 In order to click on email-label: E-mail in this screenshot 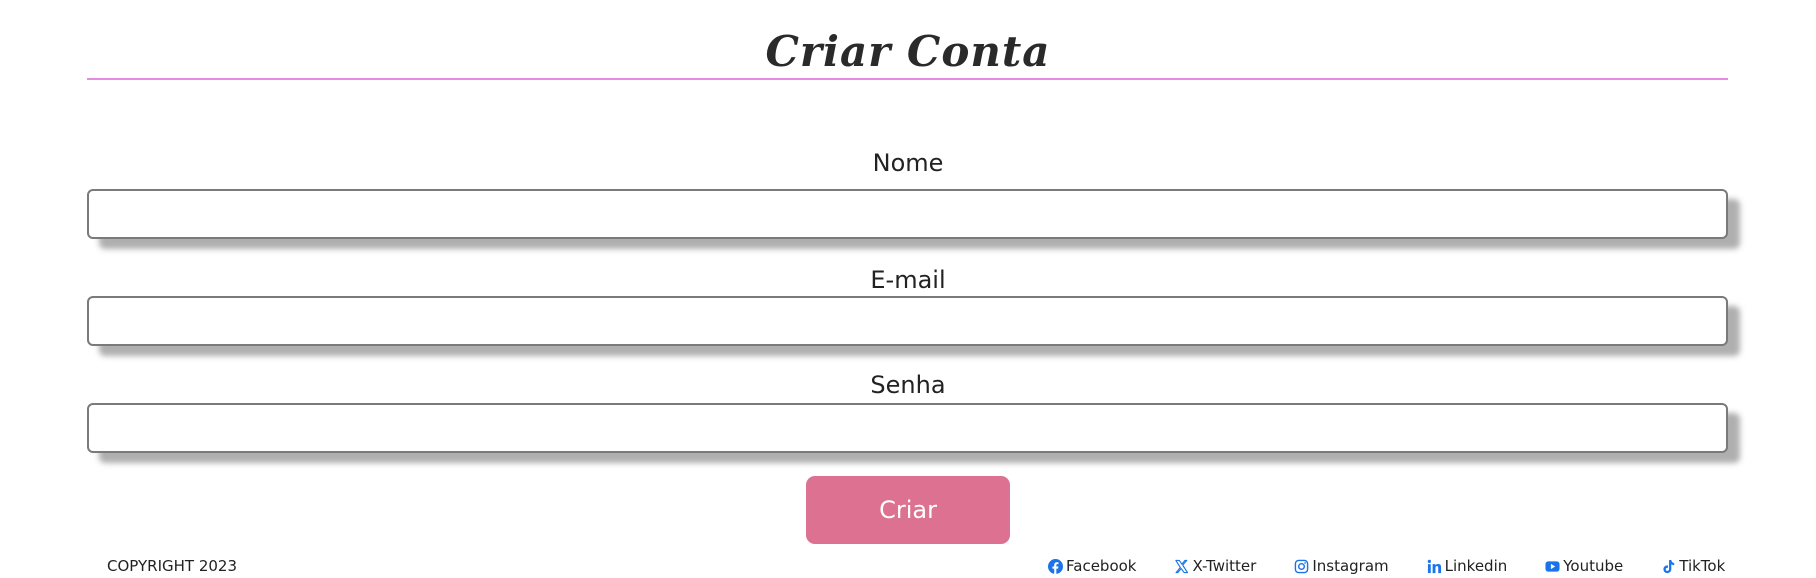, I will do `click(908, 280)`.